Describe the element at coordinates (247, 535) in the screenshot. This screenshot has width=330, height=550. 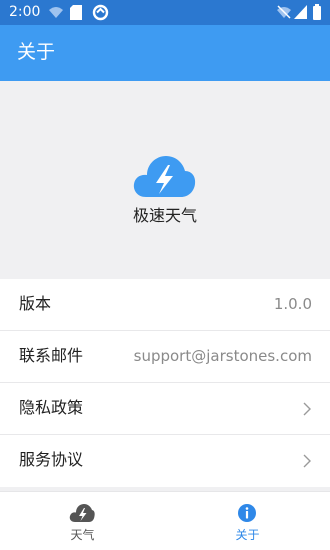
I see `tab-about-label: 关于` at that location.